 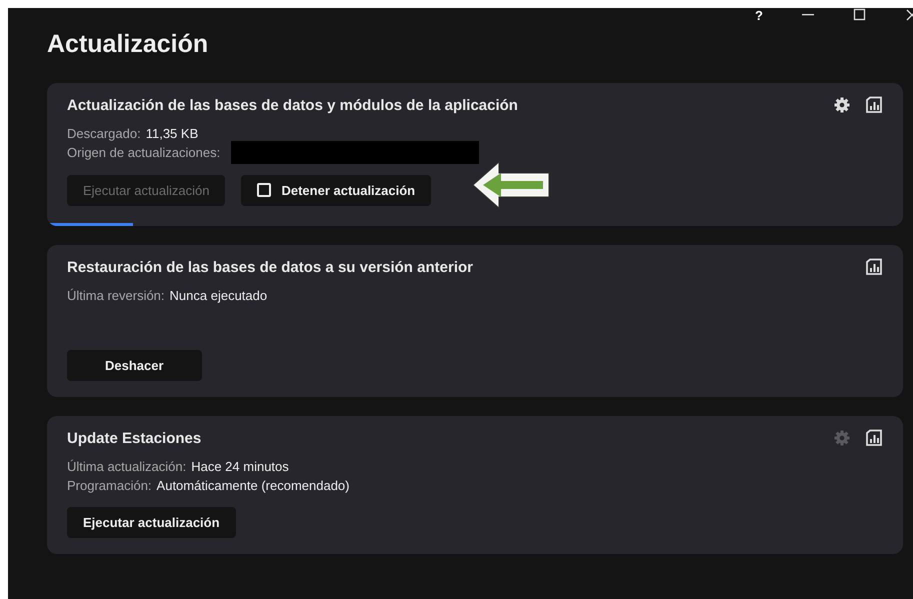 What do you see at coordinates (116, 295) in the screenshot?
I see `field-label: Última reversión:` at bounding box center [116, 295].